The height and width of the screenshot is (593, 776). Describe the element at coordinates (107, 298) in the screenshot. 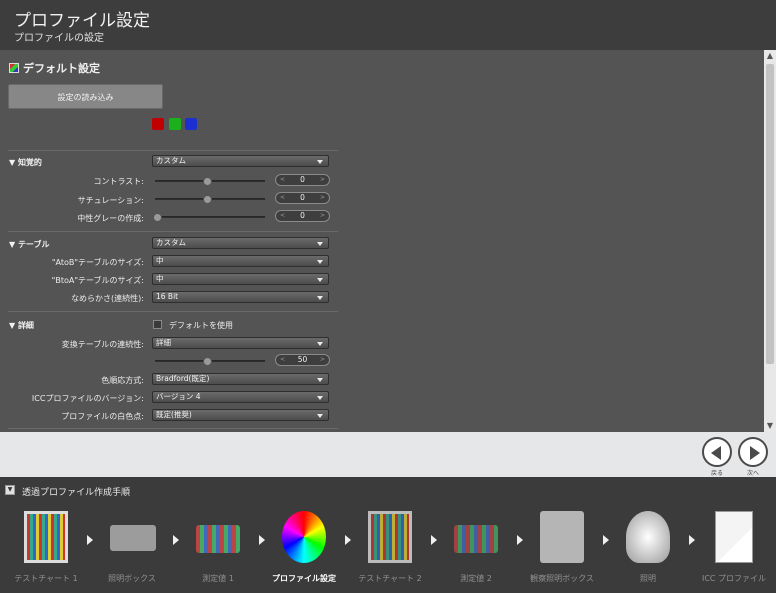

I see `smoothness-label: なめらかさ(連続性):` at that location.